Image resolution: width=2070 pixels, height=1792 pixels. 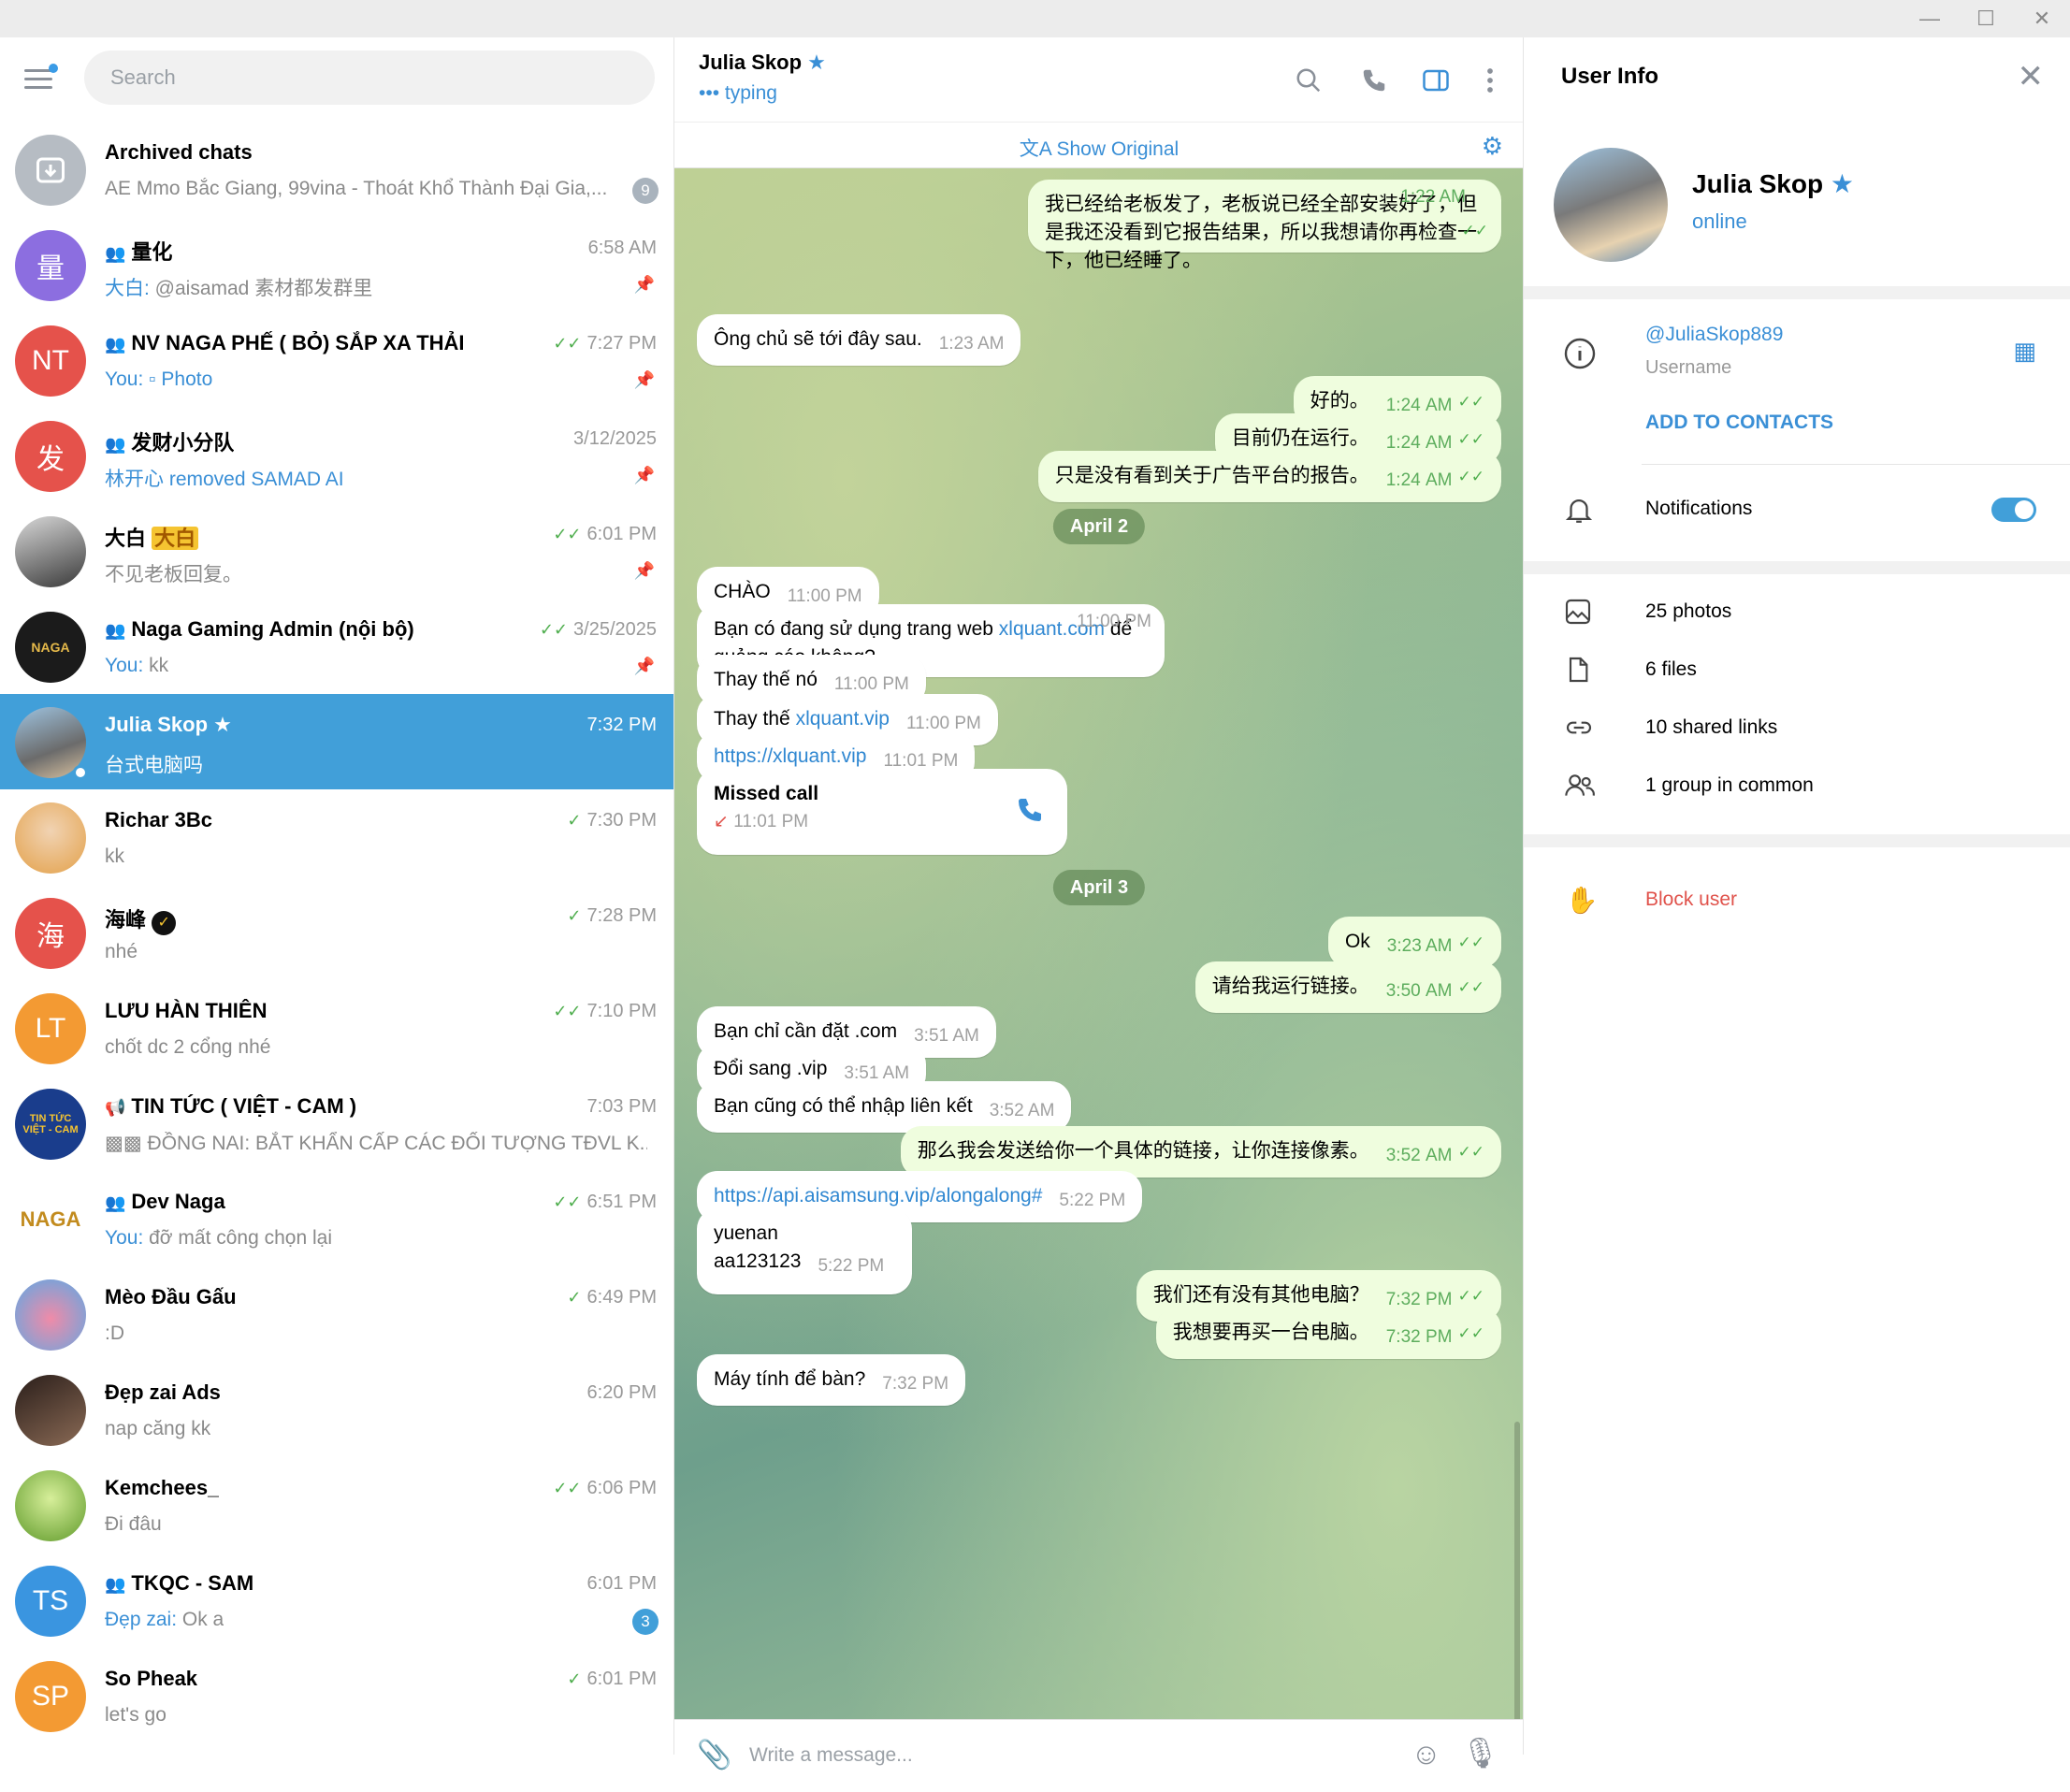 What do you see at coordinates (41, 78) in the screenshot?
I see `hamburger-menu-icon` at bounding box center [41, 78].